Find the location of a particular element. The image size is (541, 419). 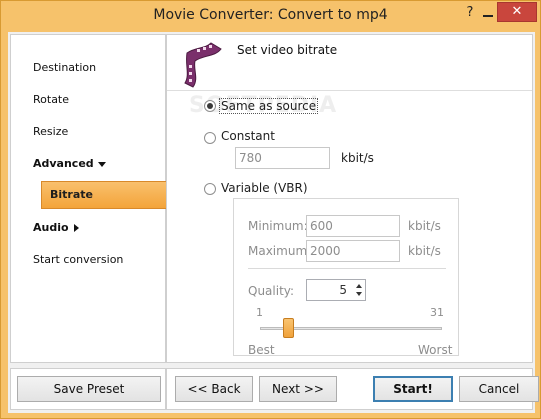

close-button: ✕ is located at coordinates (517, 12).